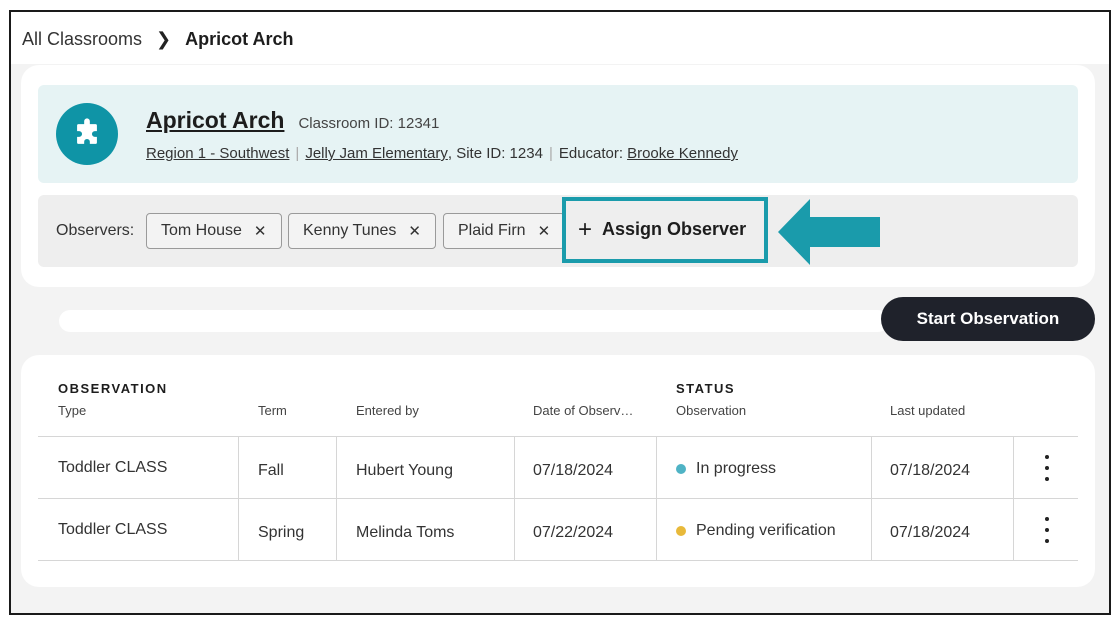 The height and width of the screenshot is (627, 1120). I want to click on pointer-arrow-icon, so click(829, 232).